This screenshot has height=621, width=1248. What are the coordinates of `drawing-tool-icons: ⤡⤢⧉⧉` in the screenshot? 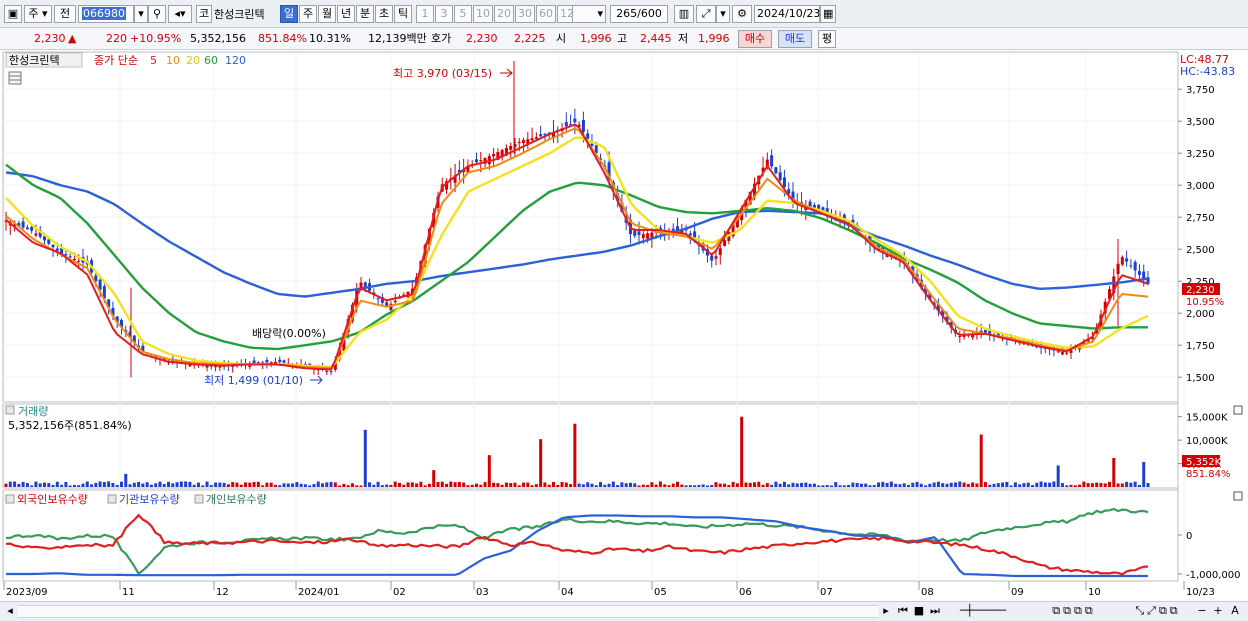 It's located at (1158, 611).